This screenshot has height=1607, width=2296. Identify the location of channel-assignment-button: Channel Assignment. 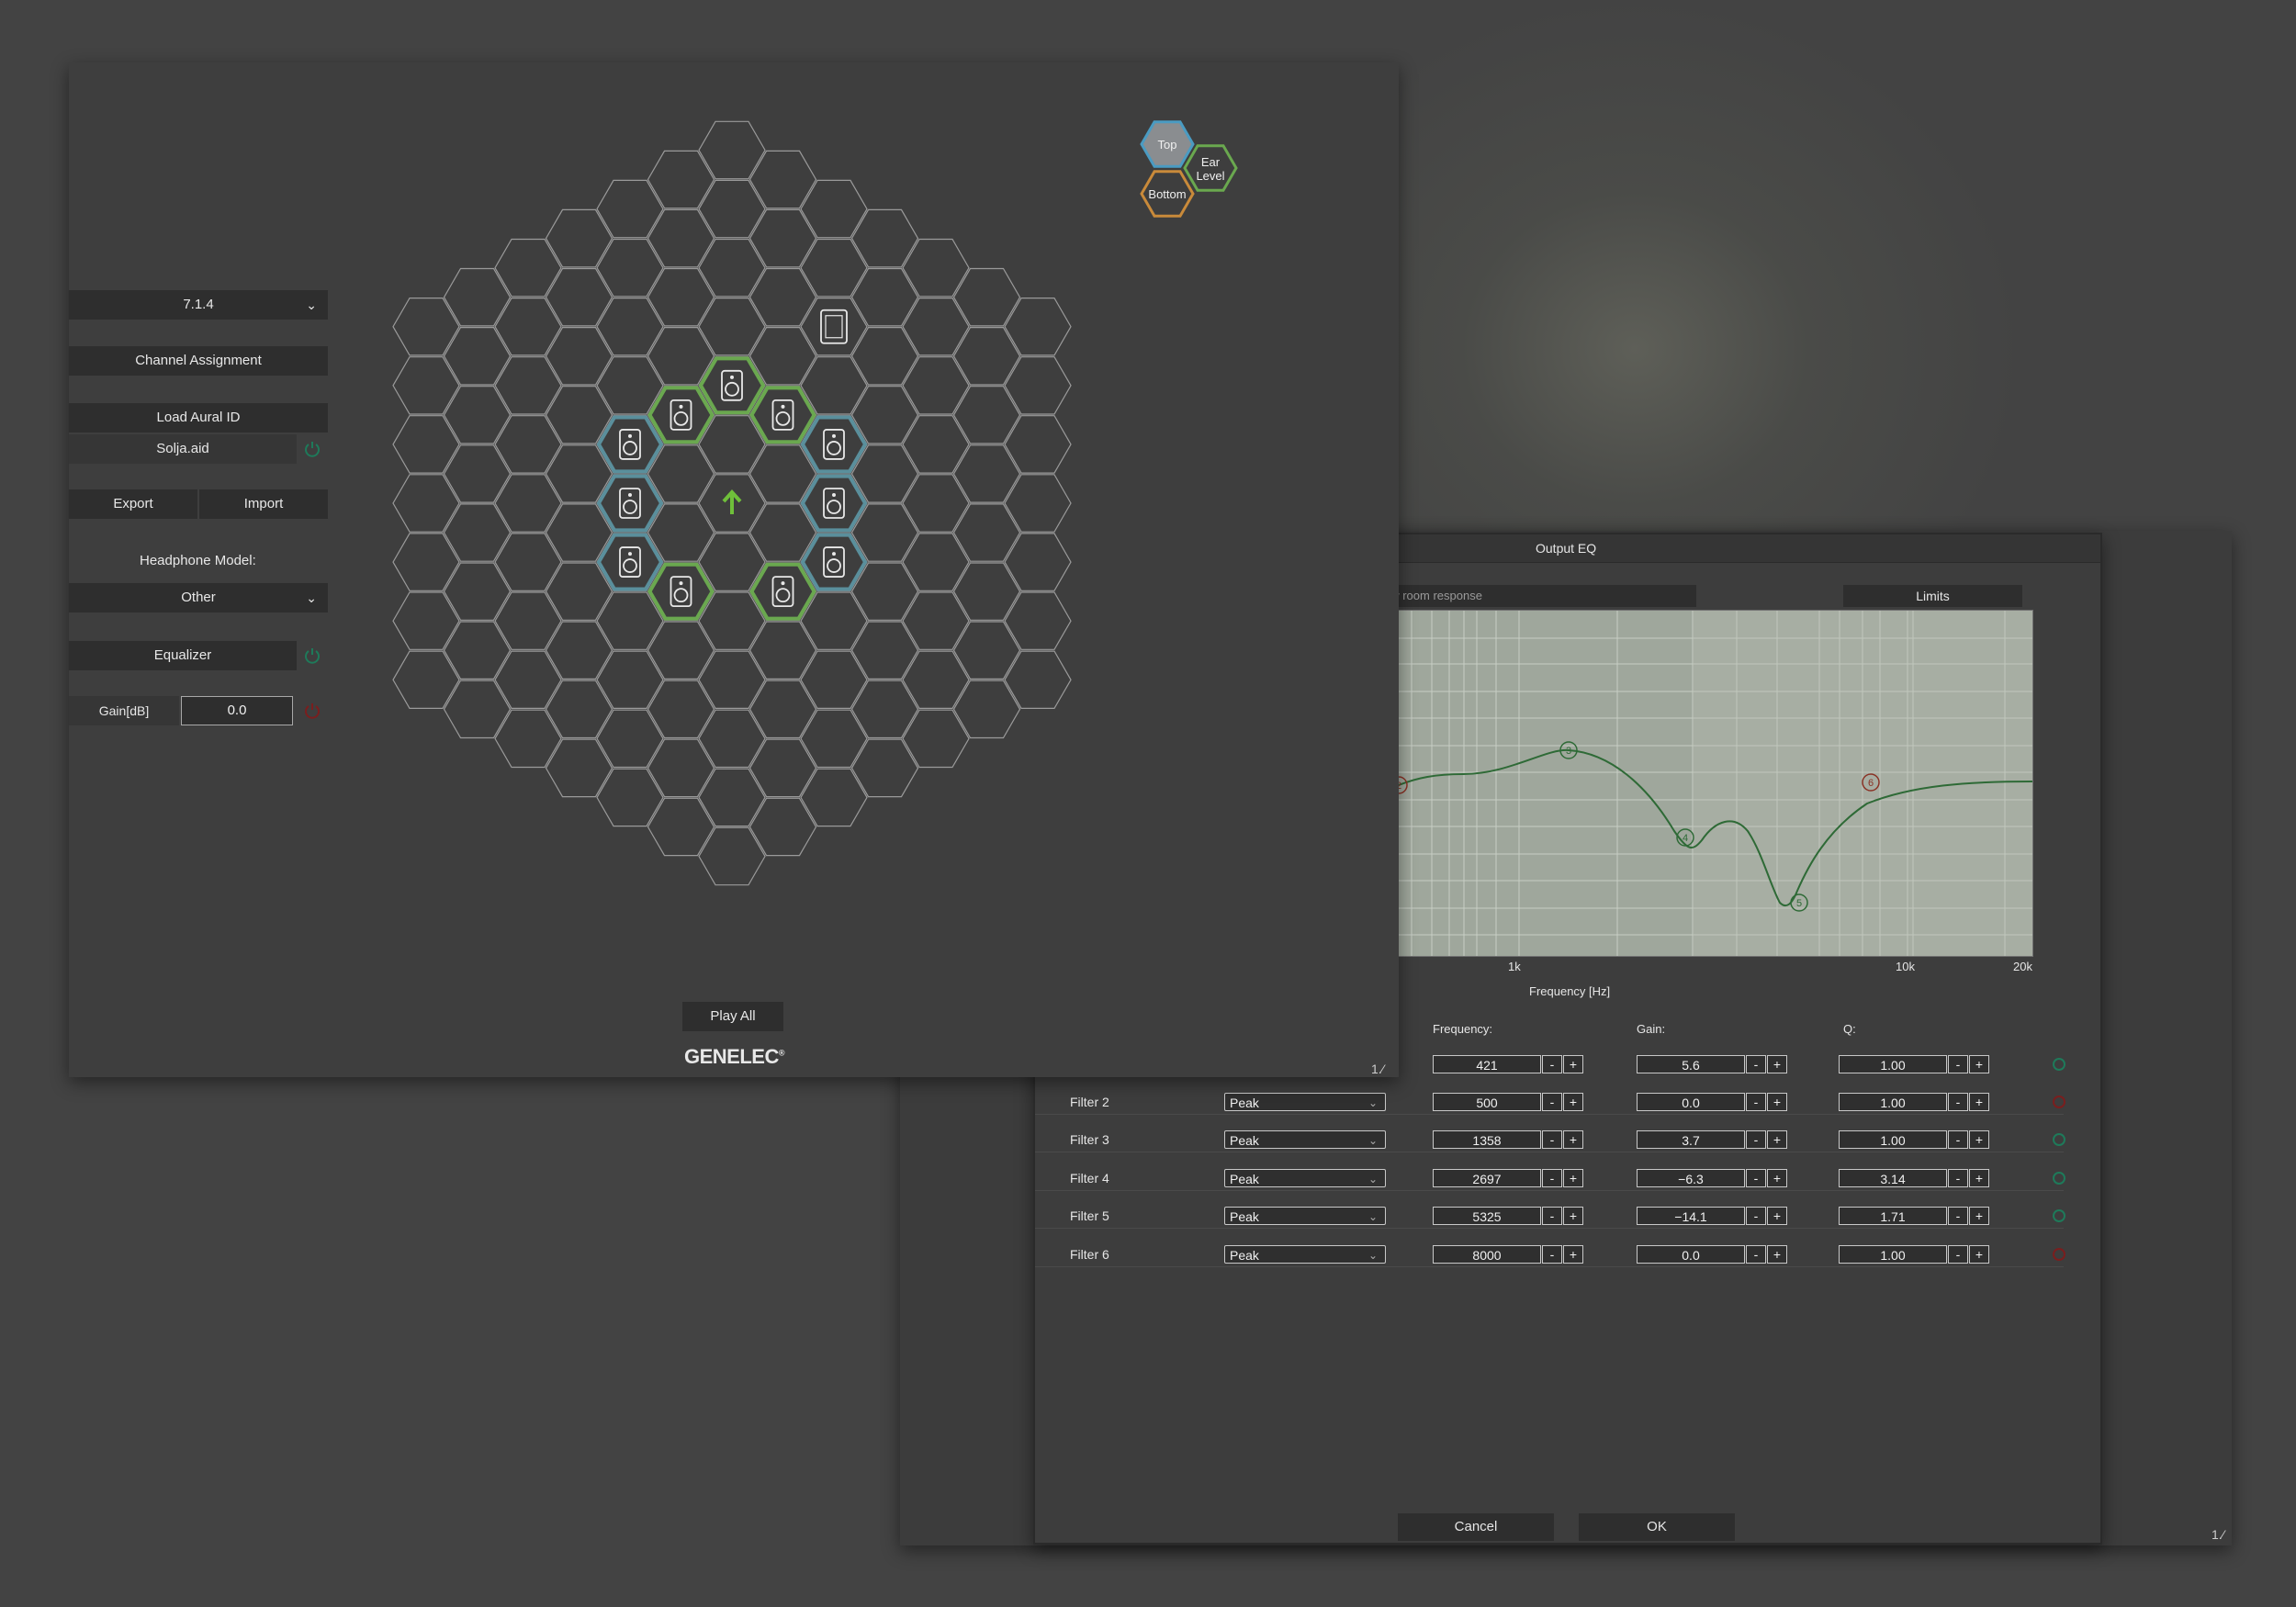
(198, 361).